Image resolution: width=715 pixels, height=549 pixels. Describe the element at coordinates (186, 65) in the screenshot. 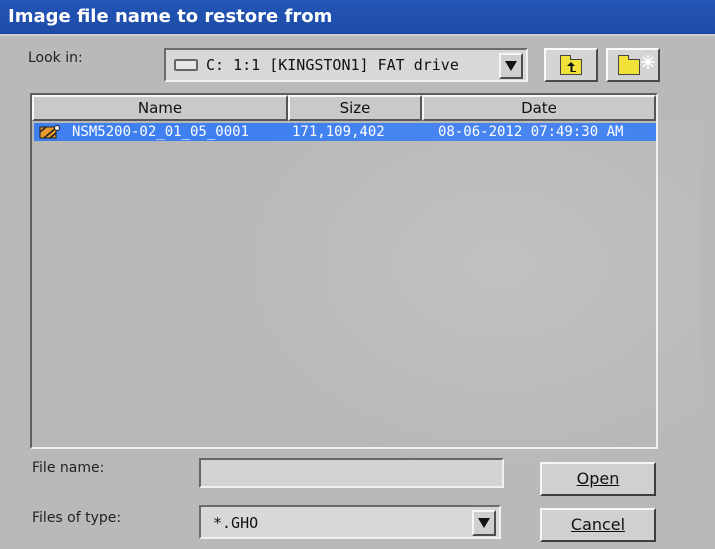

I see `drive-icon` at that location.